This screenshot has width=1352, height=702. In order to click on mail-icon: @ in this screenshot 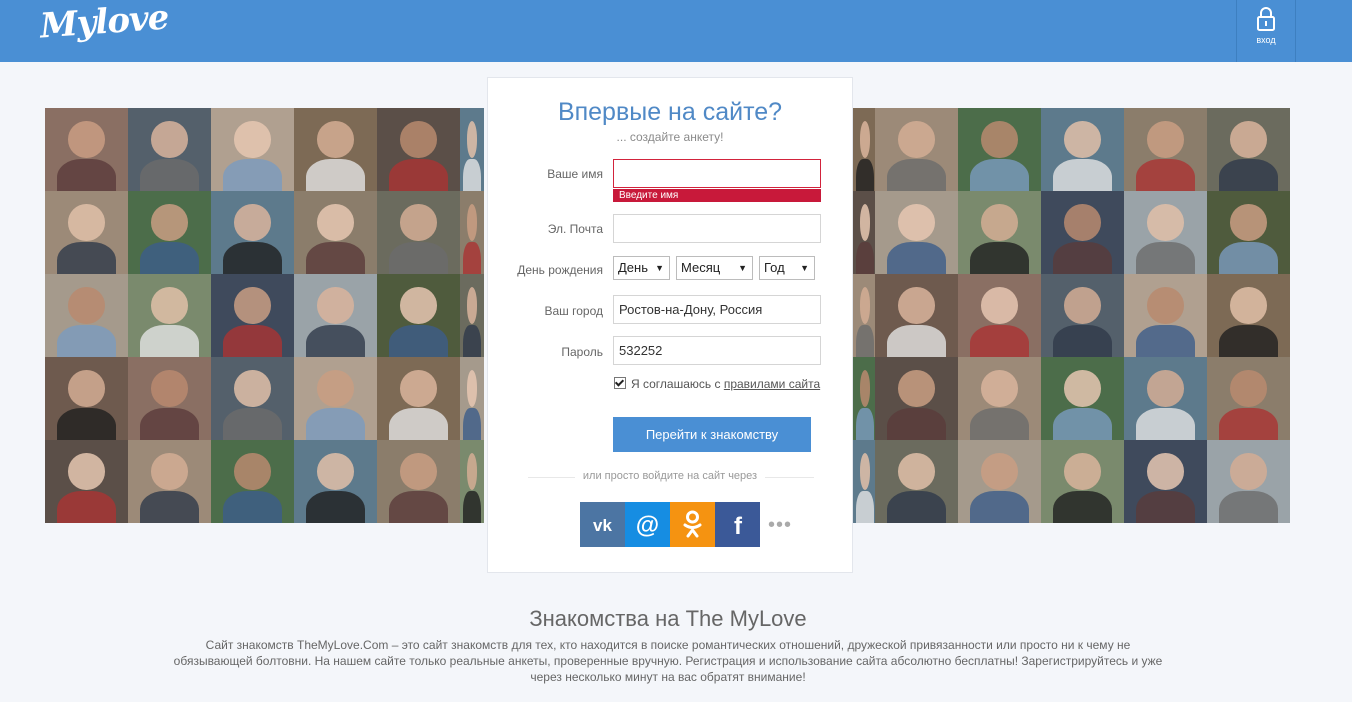, I will do `click(647, 525)`.